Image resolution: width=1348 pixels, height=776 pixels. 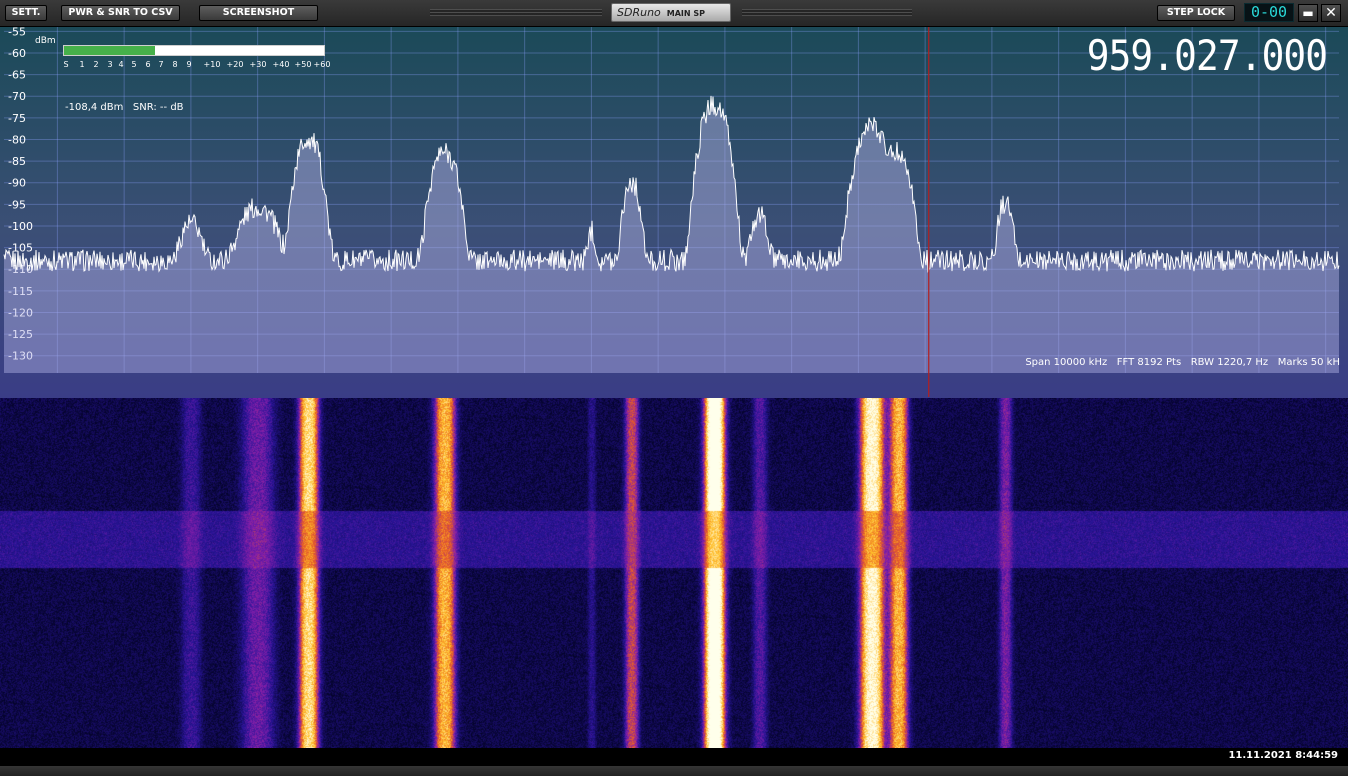 I want to click on s-meter-tick-label: 2, so click(x=96, y=64).